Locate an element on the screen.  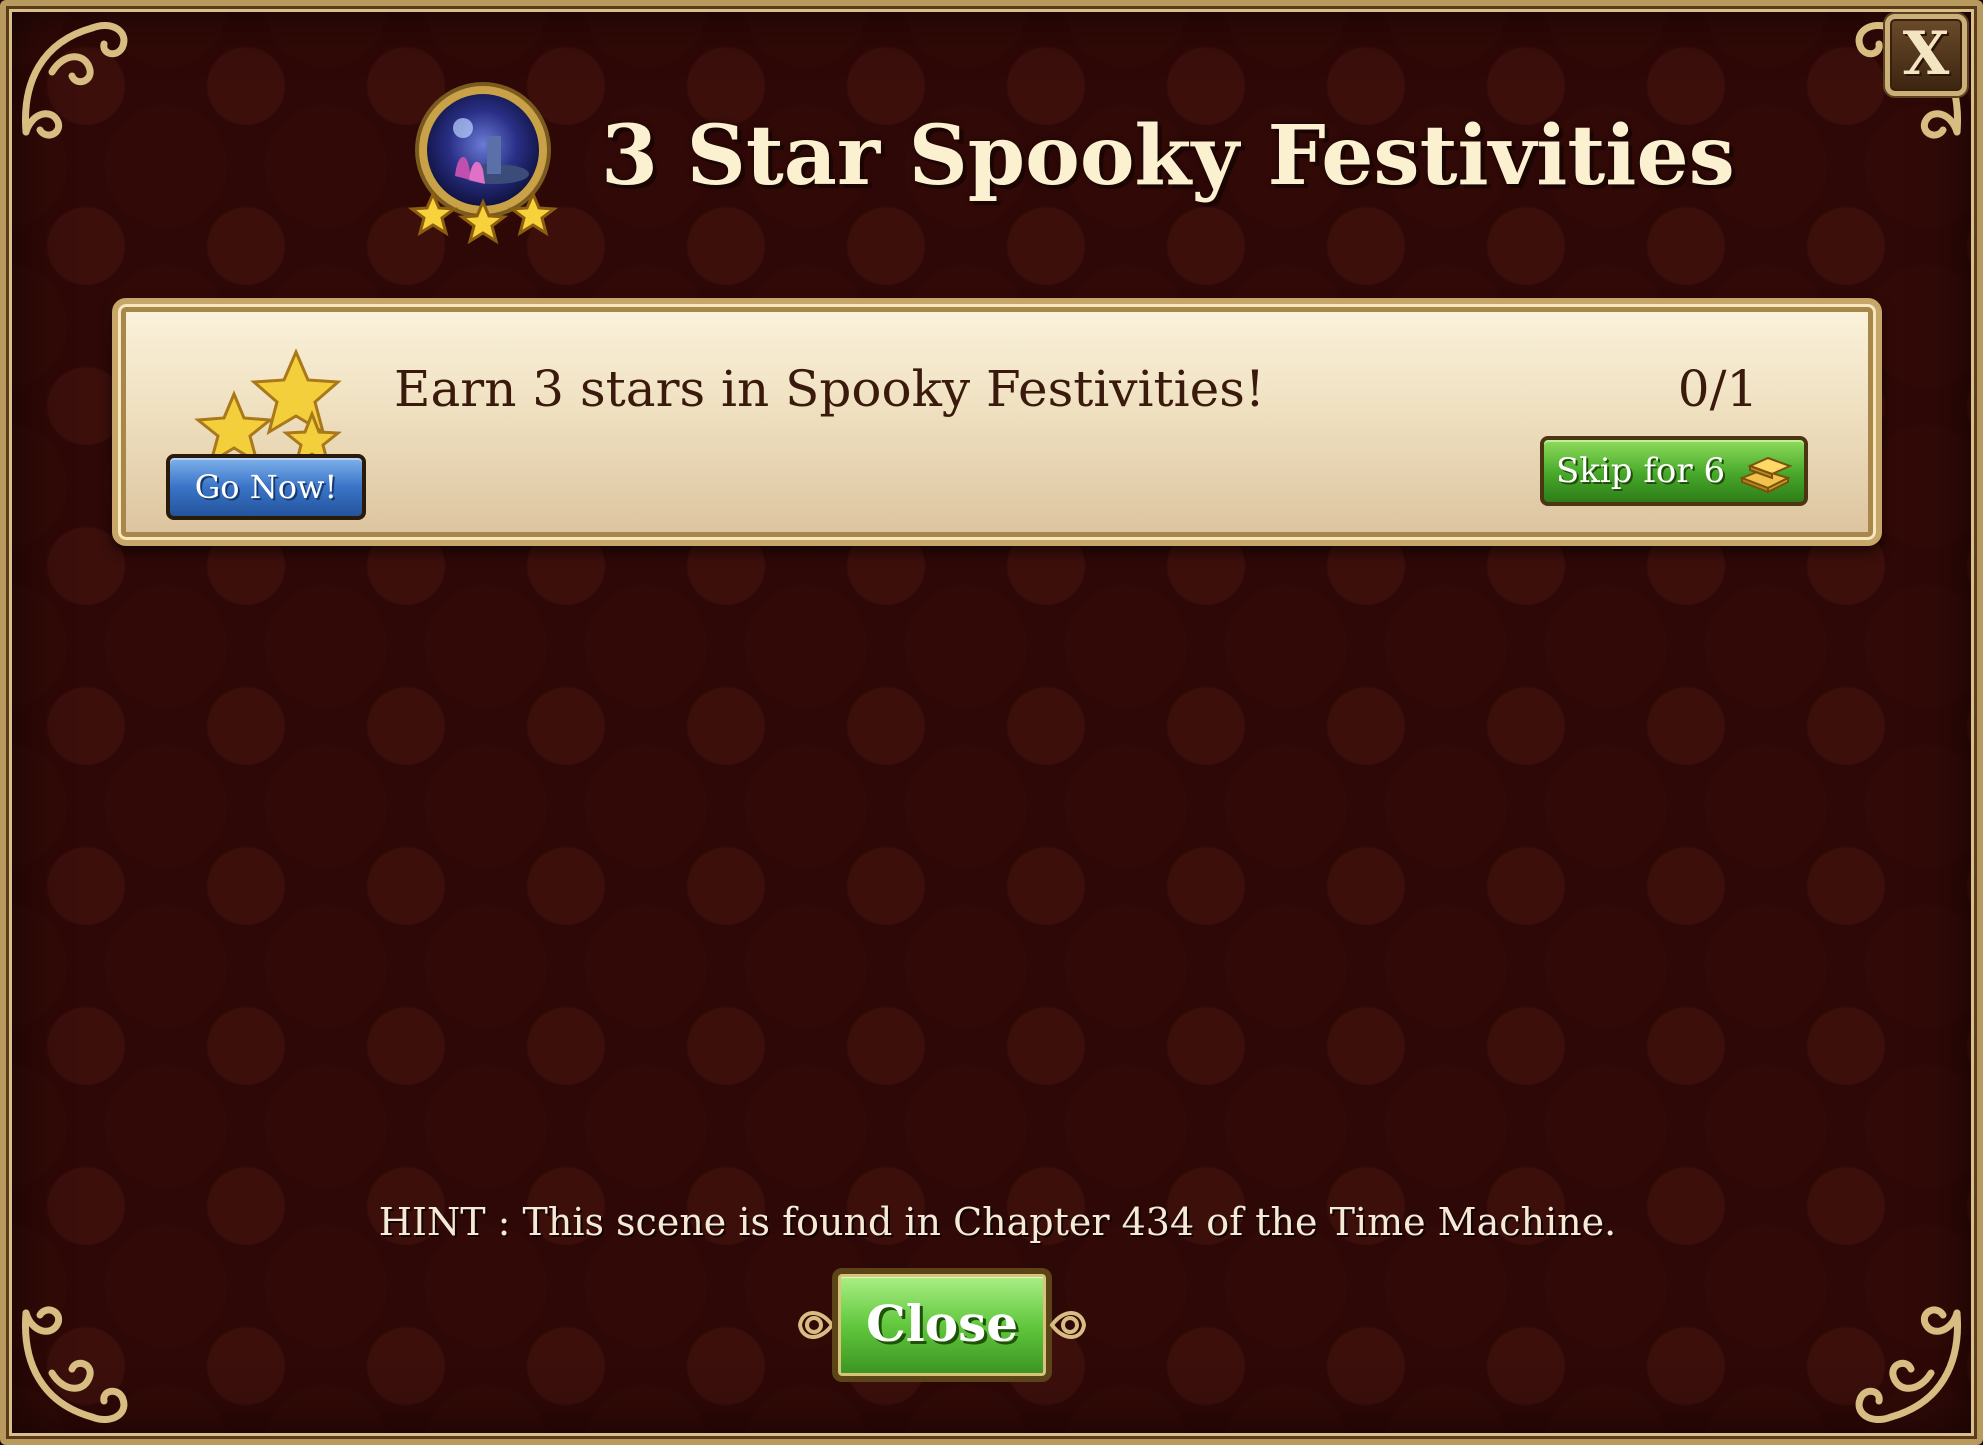
skip-button-label: Skip for 6 is located at coordinates (1641, 471).